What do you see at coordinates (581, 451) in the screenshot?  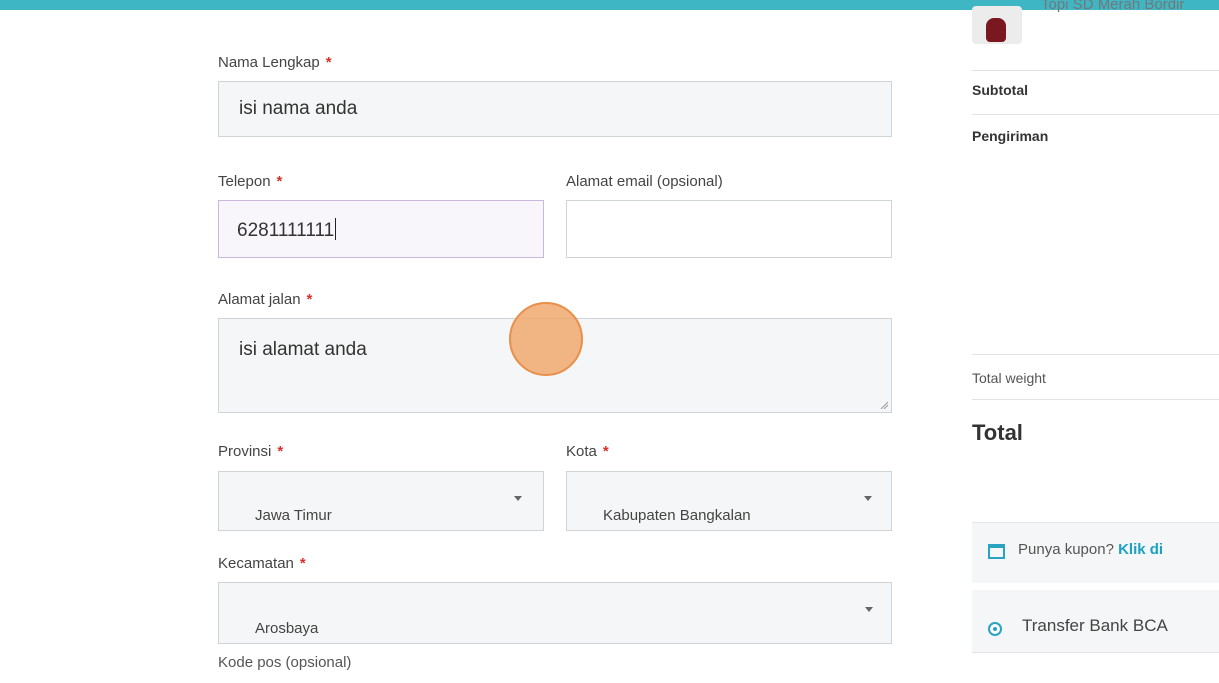 I see `city-label-text: Kota` at bounding box center [581, 451].